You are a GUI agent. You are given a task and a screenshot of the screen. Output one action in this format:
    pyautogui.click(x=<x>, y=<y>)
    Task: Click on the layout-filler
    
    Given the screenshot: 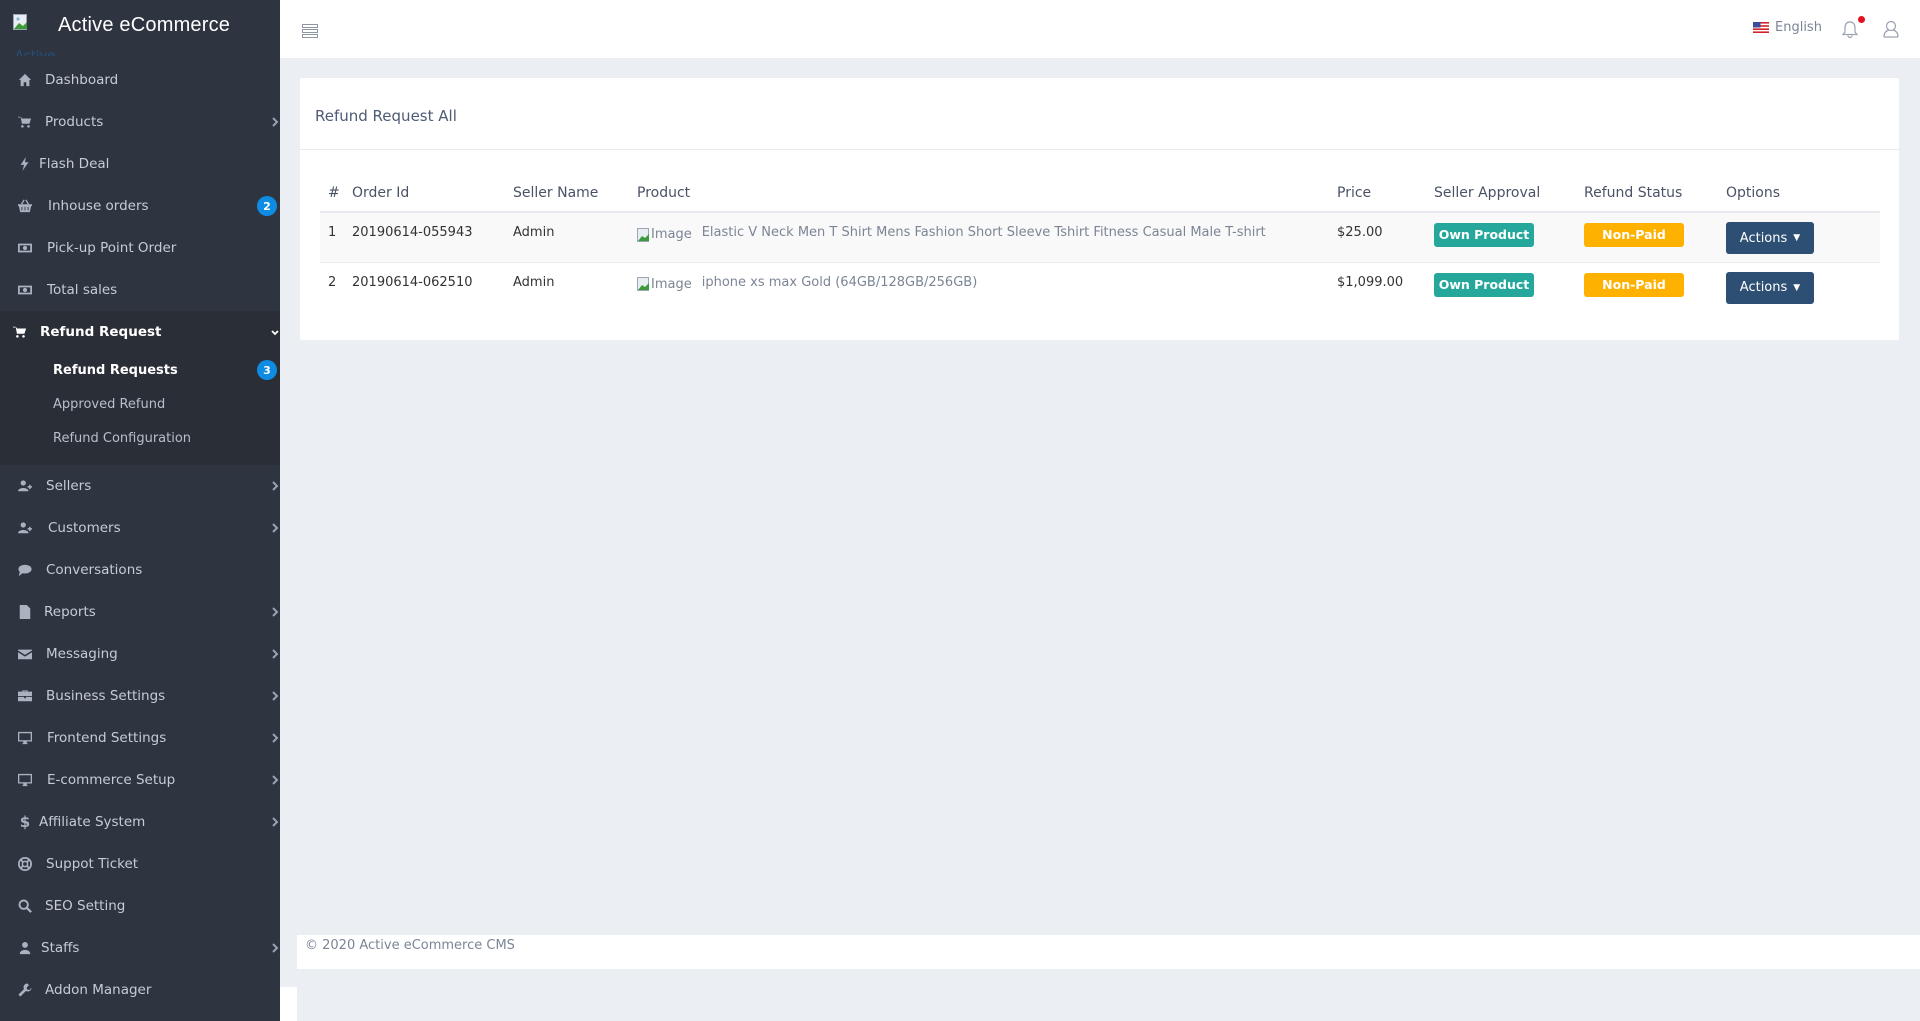 What is the action you would take?
    pyautogui.click(x=288, y=1004)
    